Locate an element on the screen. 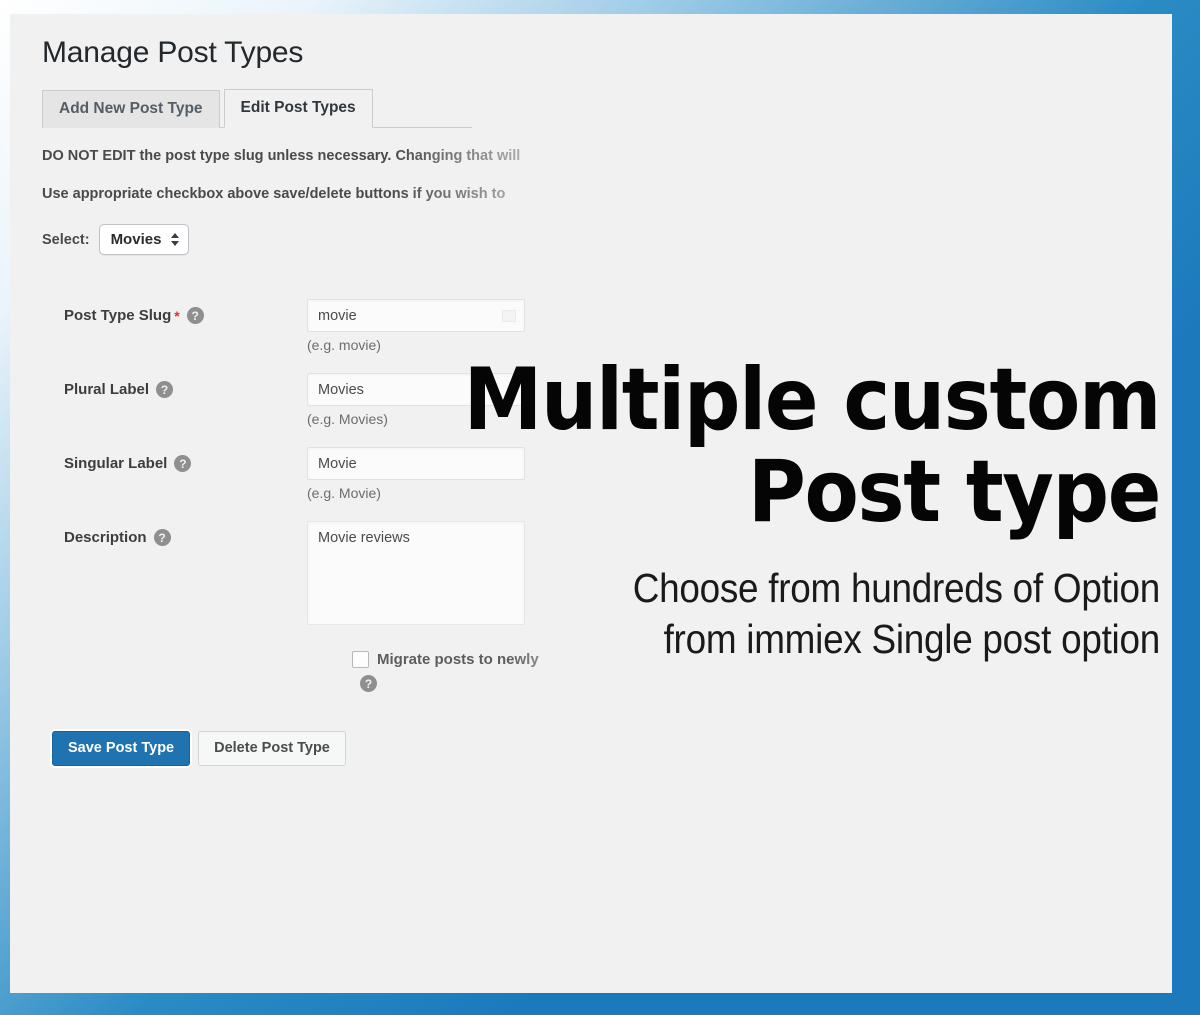  singular-label-input: Movie is located at coordinates (416, 464).